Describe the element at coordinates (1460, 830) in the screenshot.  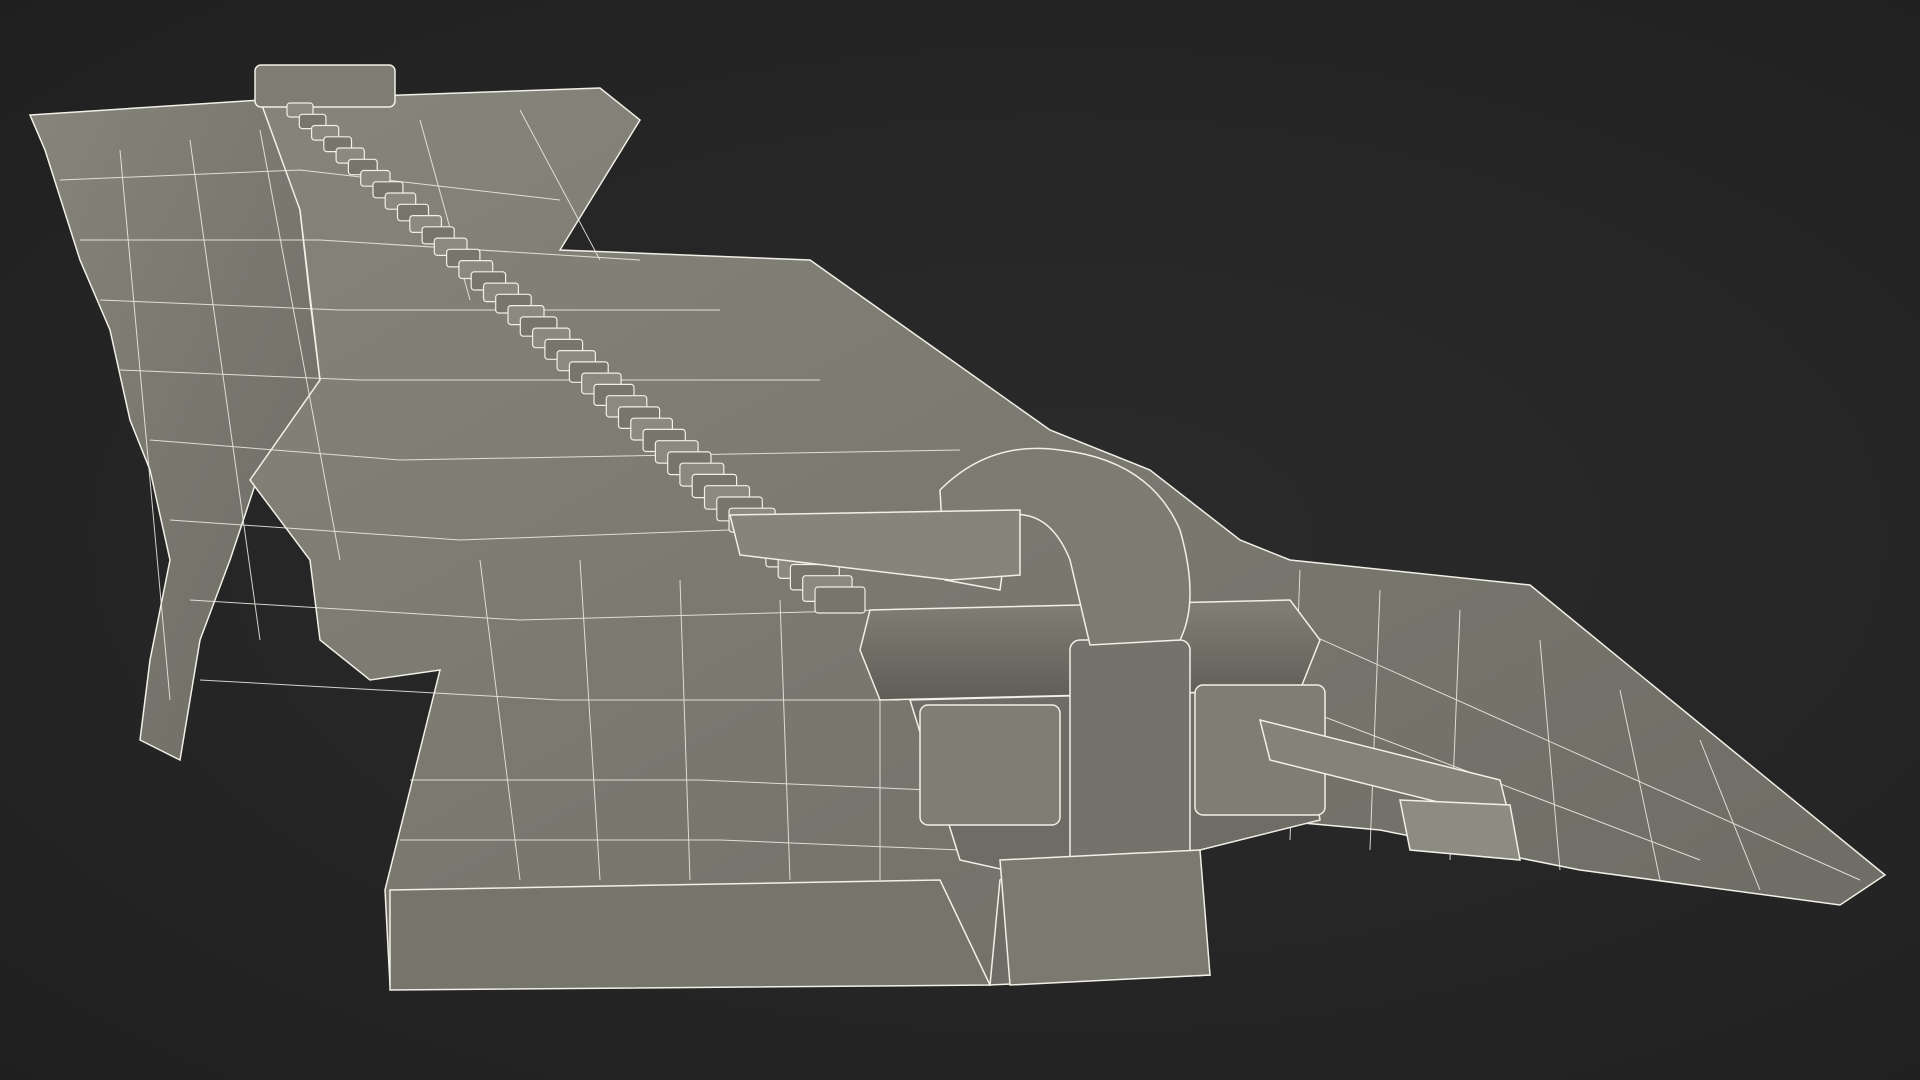
I see `zipper-pin-tip` at that location.